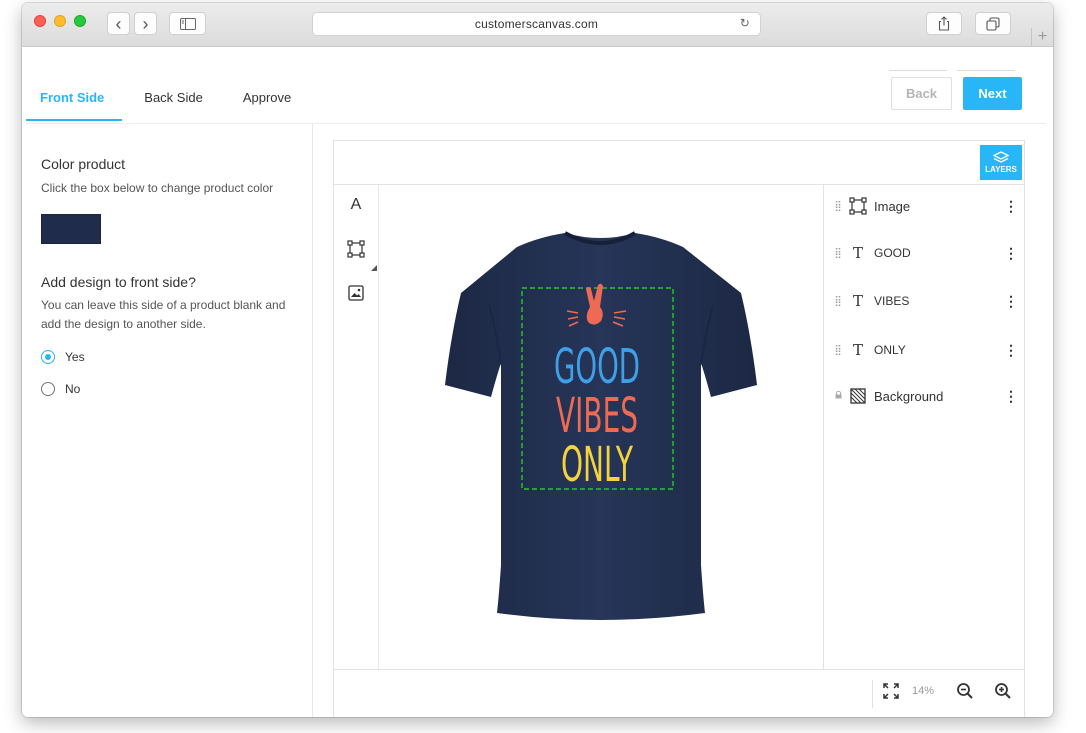 Image resolution: width=1086 pixels, height=733 pixels. What do you see at coordinates (597, 465) in the screenshot?
I see `design-text-only: ONLY` at bounding box center [597, 465].